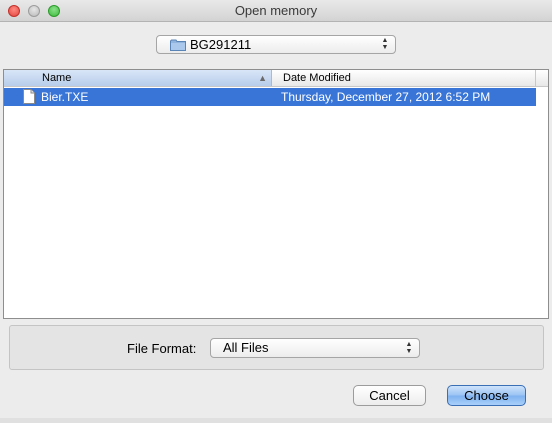 Image resolution: width=552 pixels, height=423 pixels. What do you see at coordinates (29, 96) in the screenshot?
I see `document-icon` at bounding box center [29, 96].